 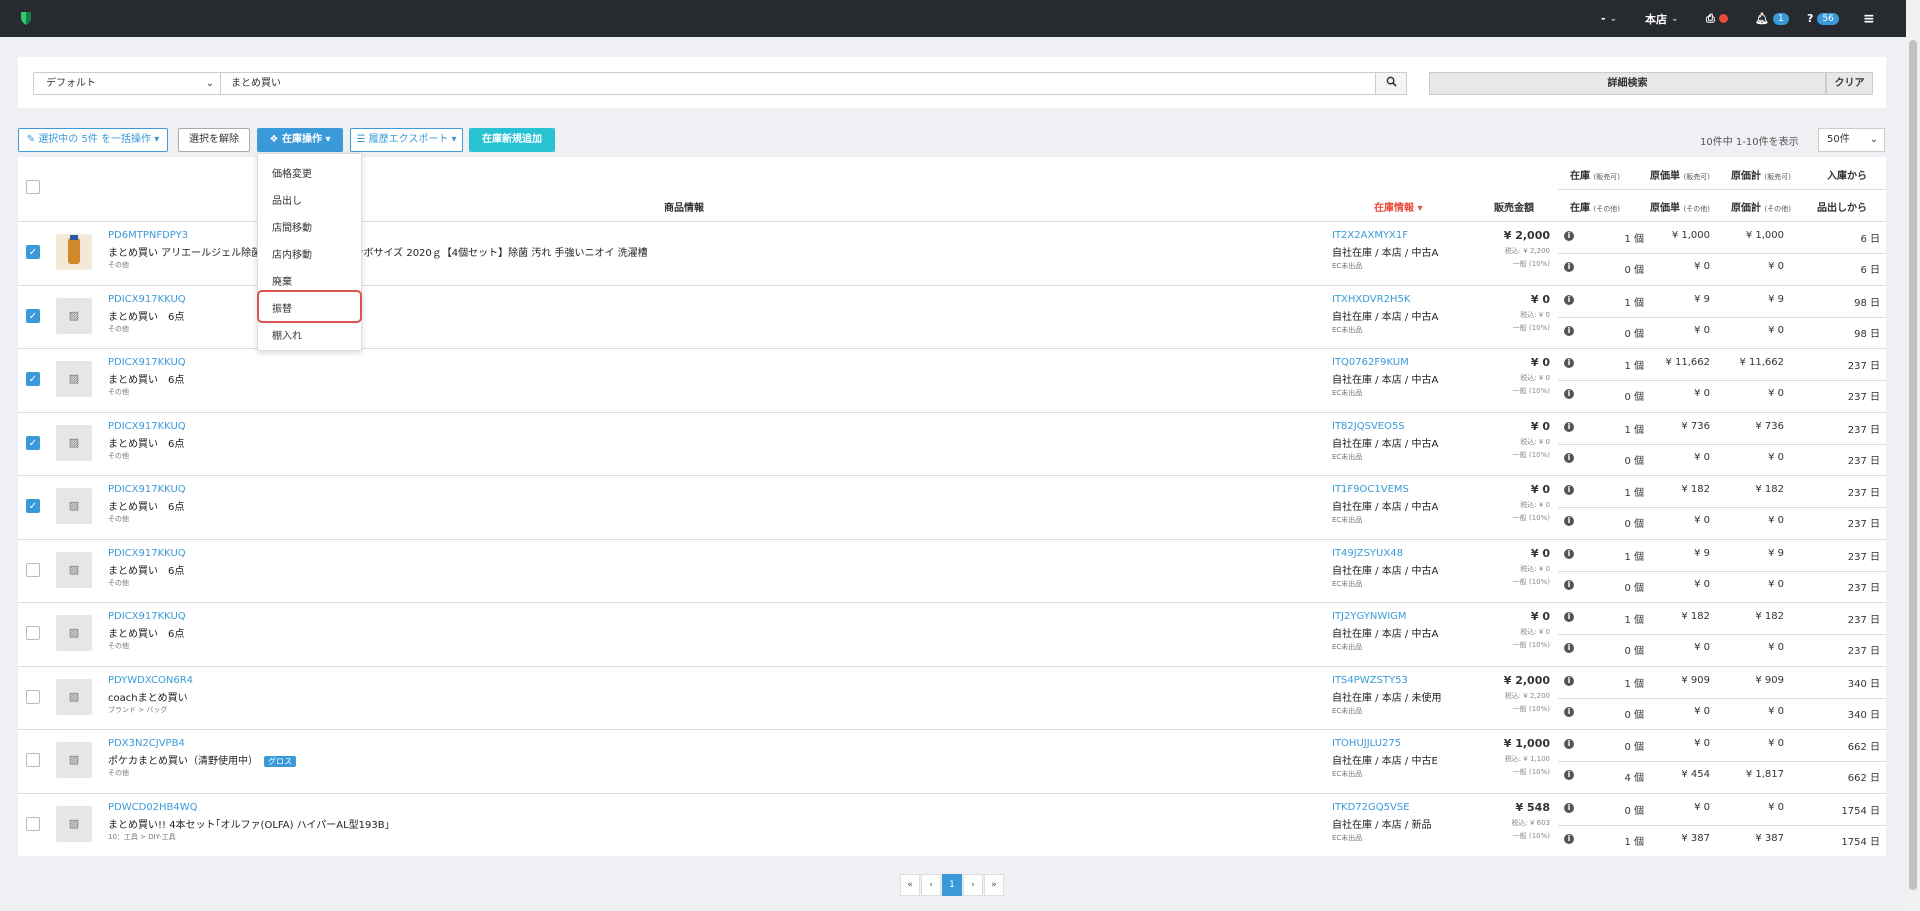 What do you see at coordinates (798, 83) in the screenshot?
I see `search-input: まとめ買い` at bounding box center [798, 83].